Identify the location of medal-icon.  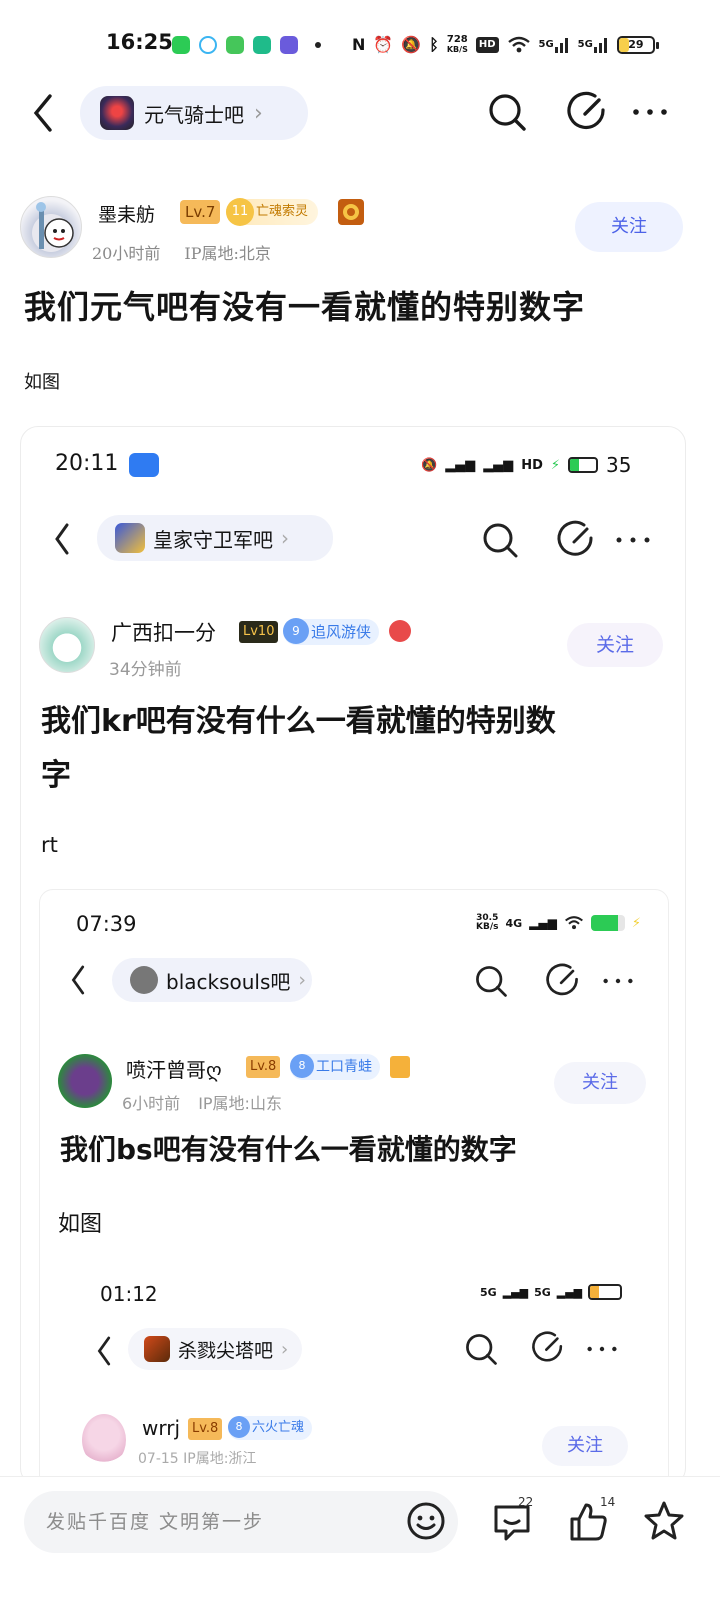
(351, 212).